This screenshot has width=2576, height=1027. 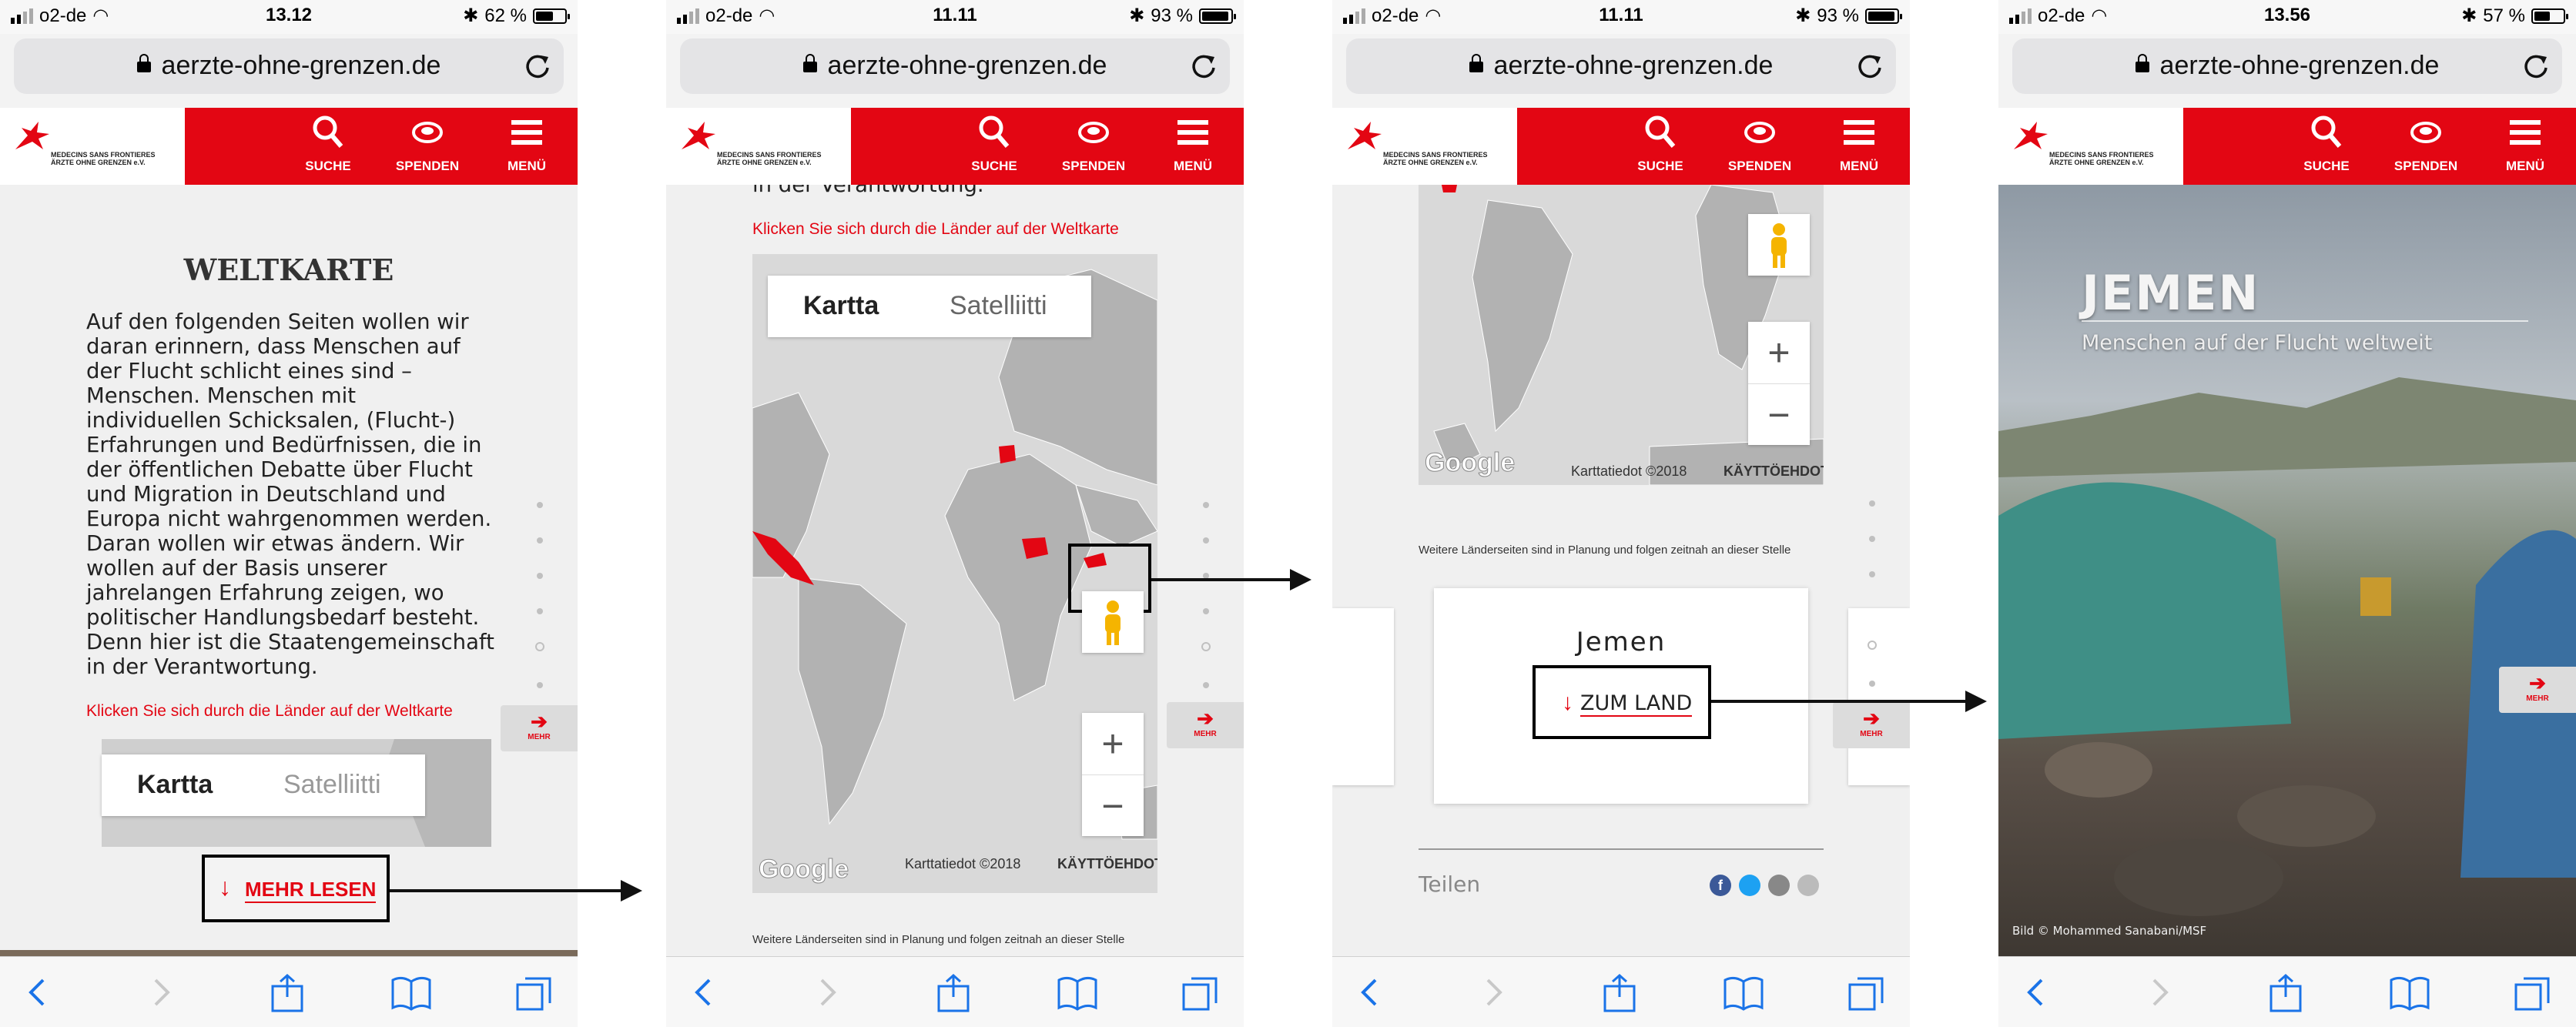 What do you see at coordinates (283, 617) in the screenshot?
I see `paragraph-line: politischer Handlungsbedarf besteht.` at bounding box center [283, 617].